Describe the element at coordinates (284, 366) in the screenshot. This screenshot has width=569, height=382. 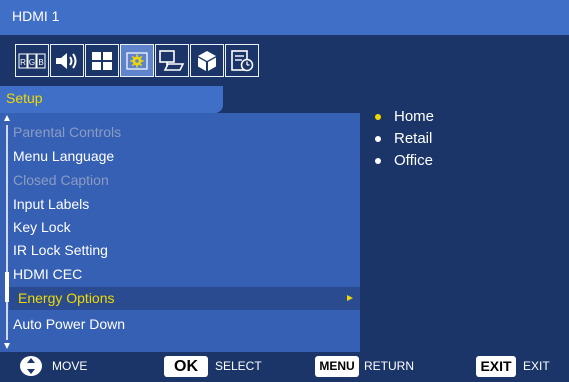
I see `button-hint-bar: MOVE OK SELECT MENU RETURN EXIT EXIT` at that location.